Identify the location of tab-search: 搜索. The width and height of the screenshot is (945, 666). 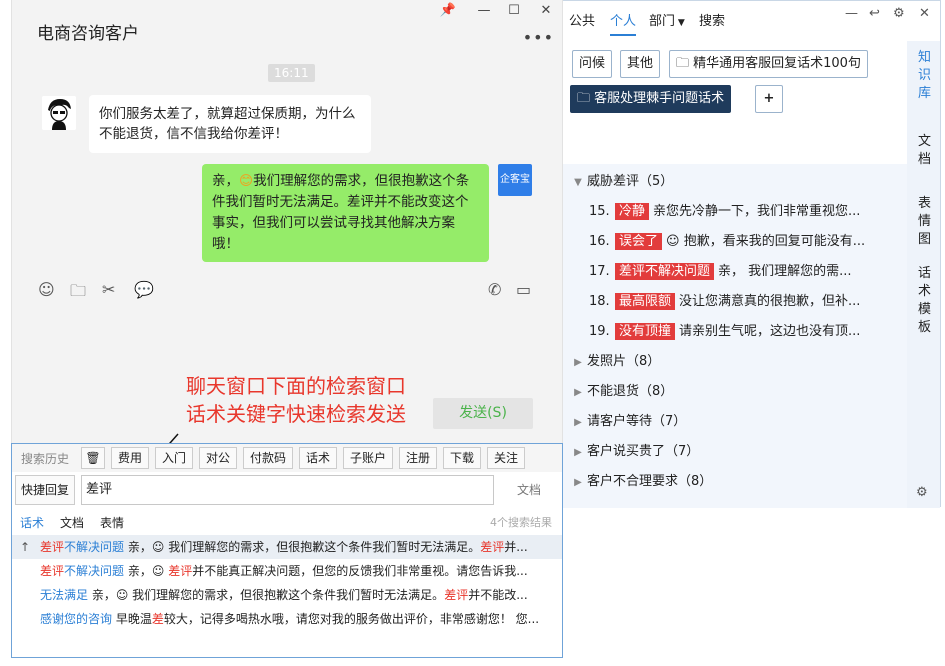
(712, 19).